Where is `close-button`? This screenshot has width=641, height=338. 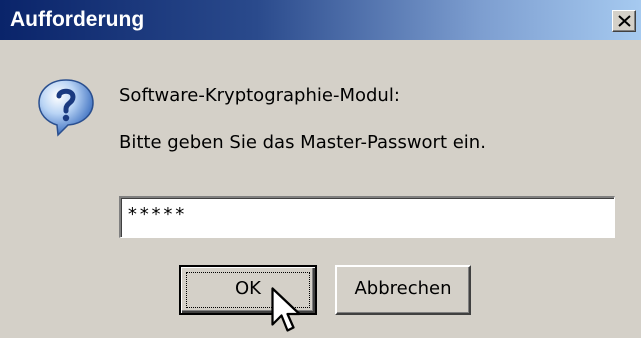 close-button is located at coordinates (624, 21).